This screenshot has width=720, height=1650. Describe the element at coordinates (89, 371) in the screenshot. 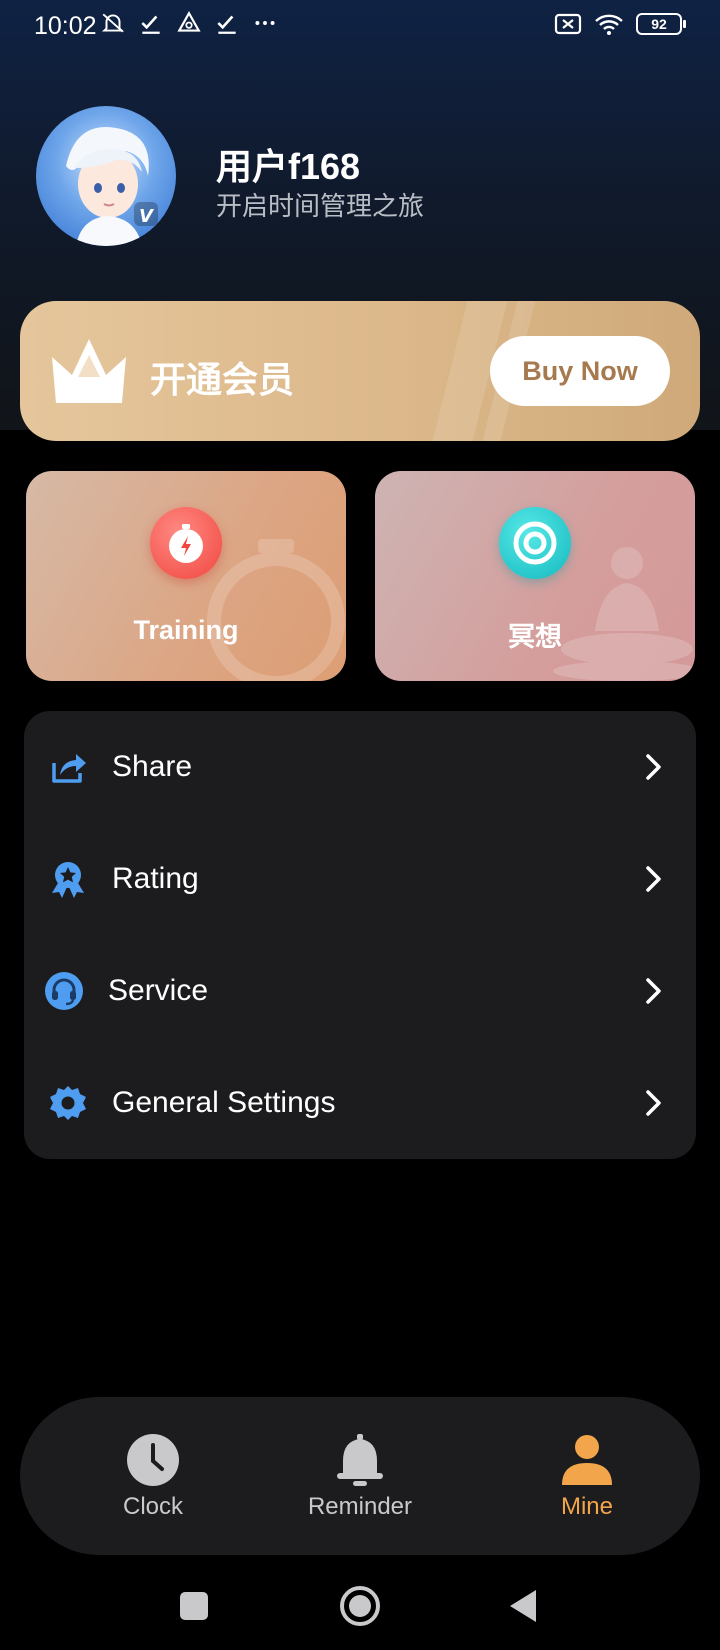

I see `crown-icon` at that location.